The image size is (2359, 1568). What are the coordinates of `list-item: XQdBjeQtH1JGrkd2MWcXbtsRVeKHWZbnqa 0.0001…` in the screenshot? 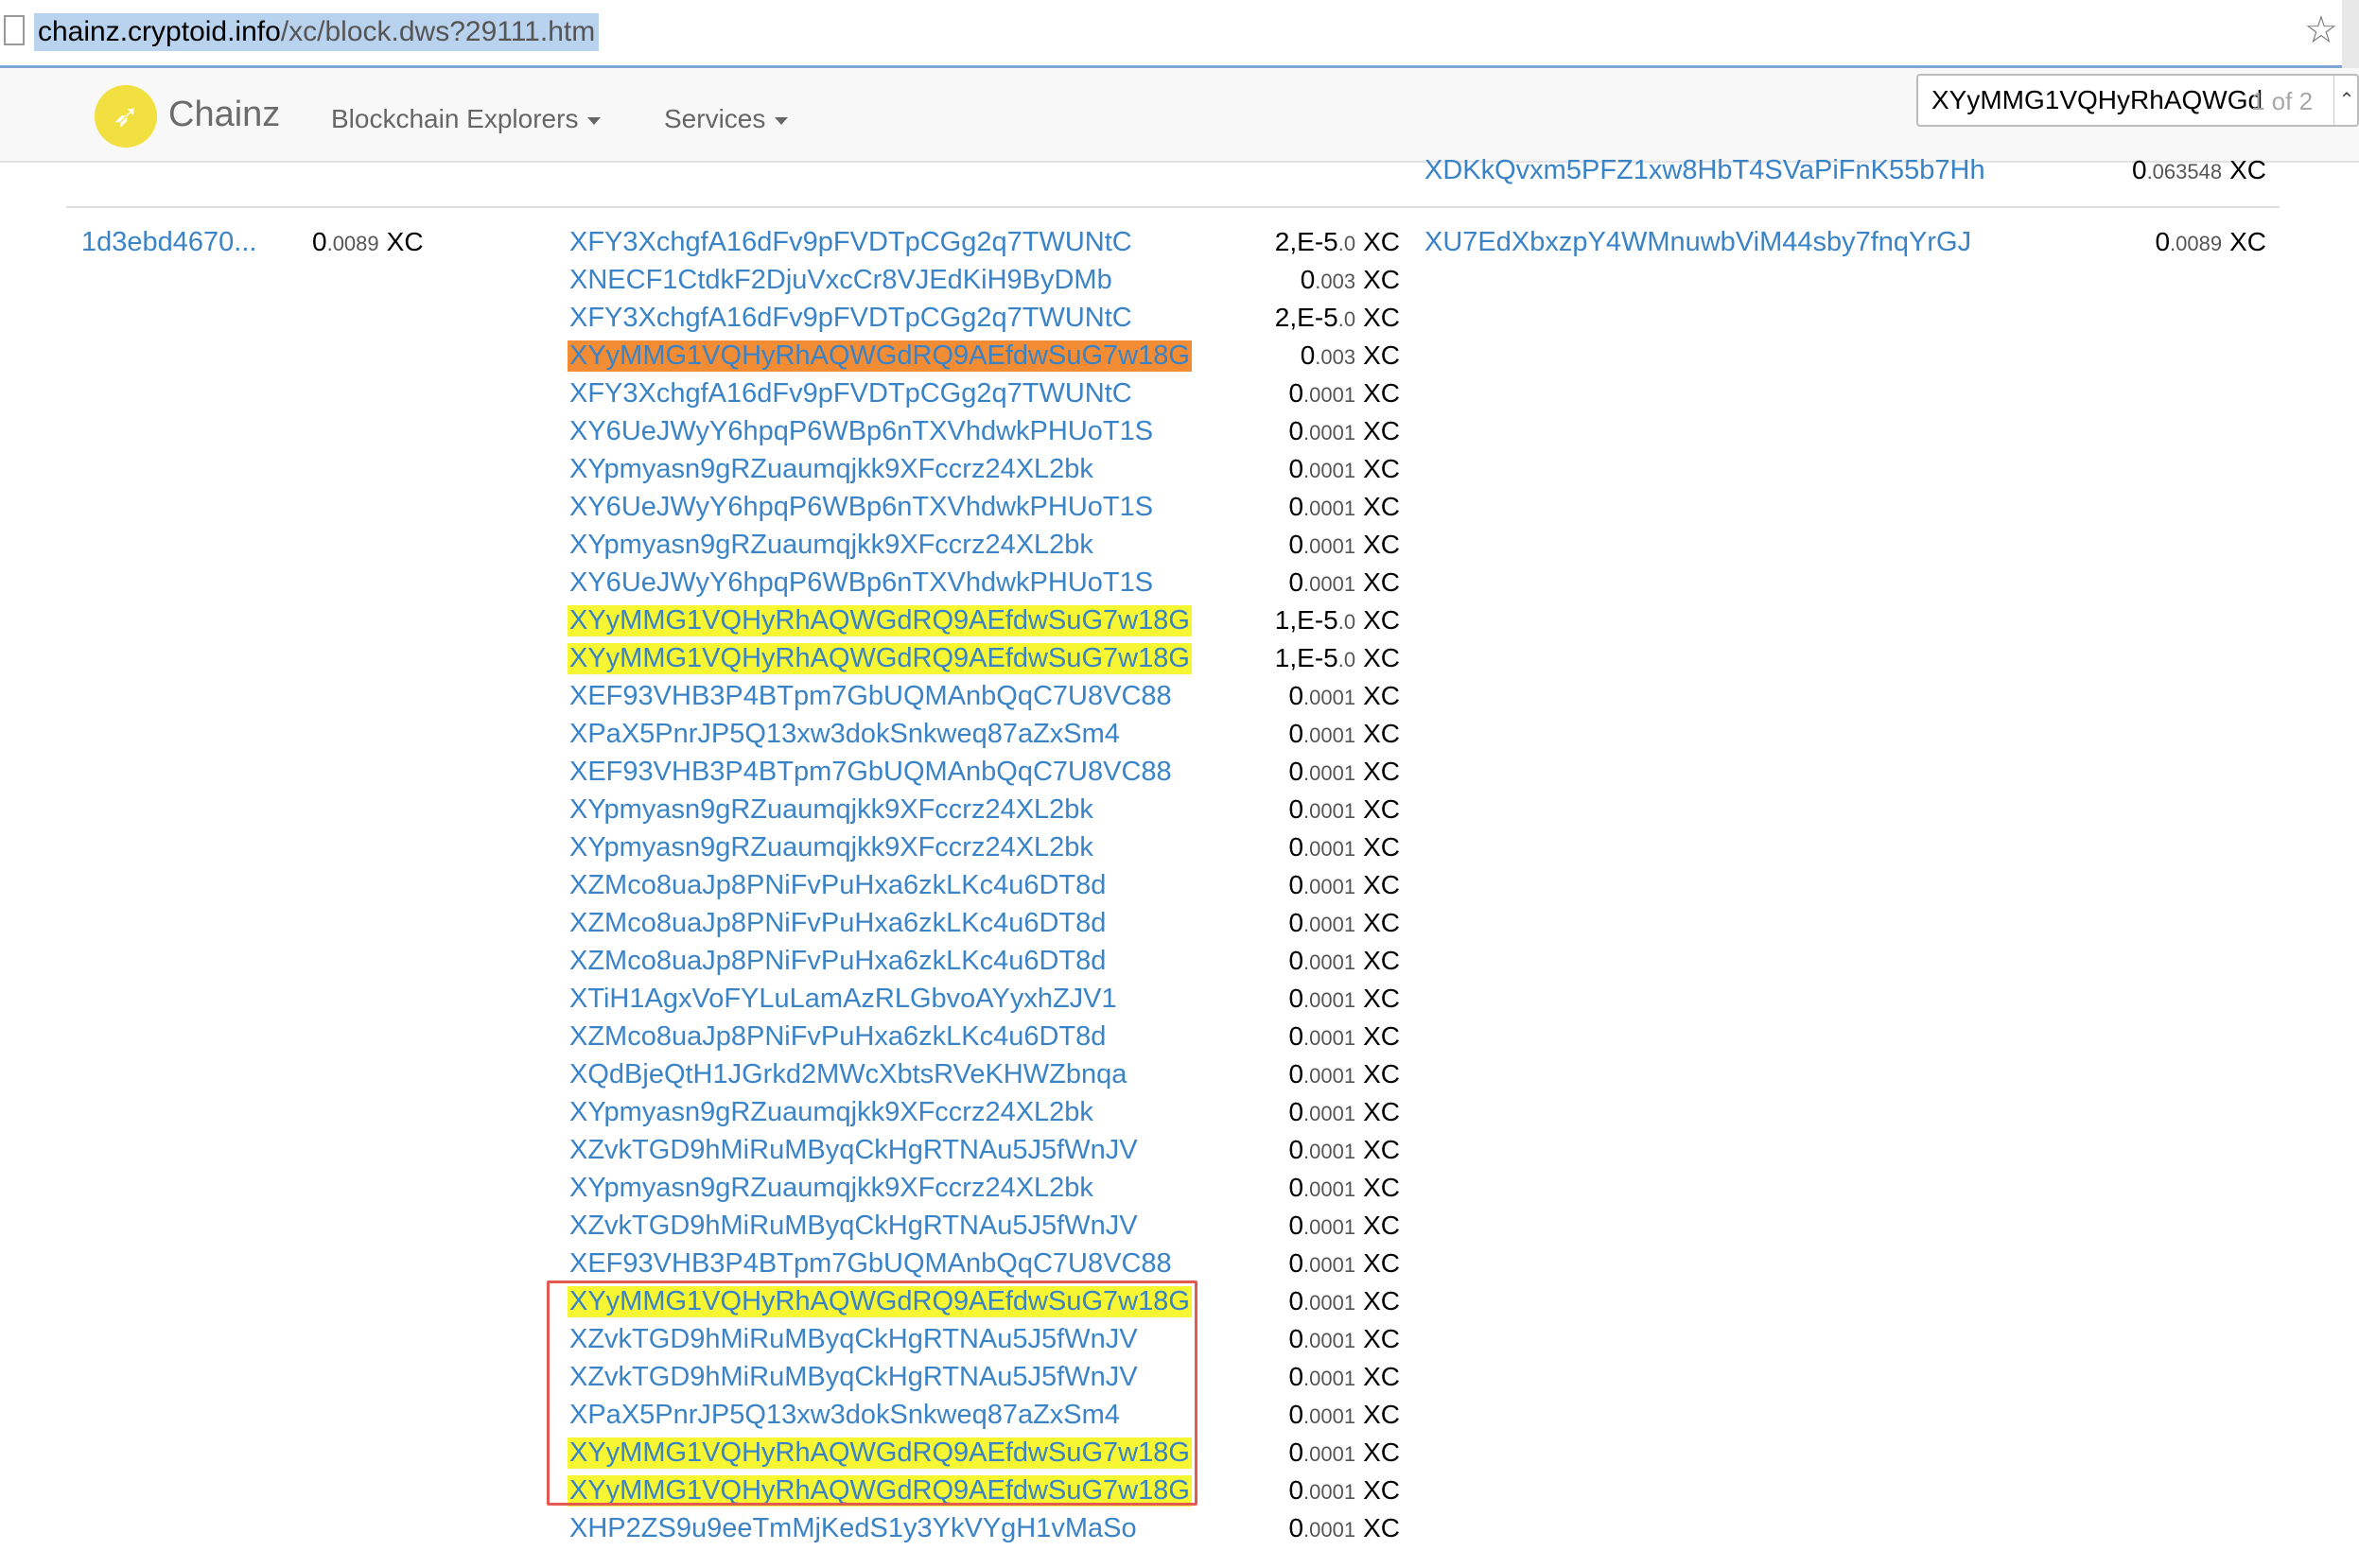 It's located at (984, 1076).